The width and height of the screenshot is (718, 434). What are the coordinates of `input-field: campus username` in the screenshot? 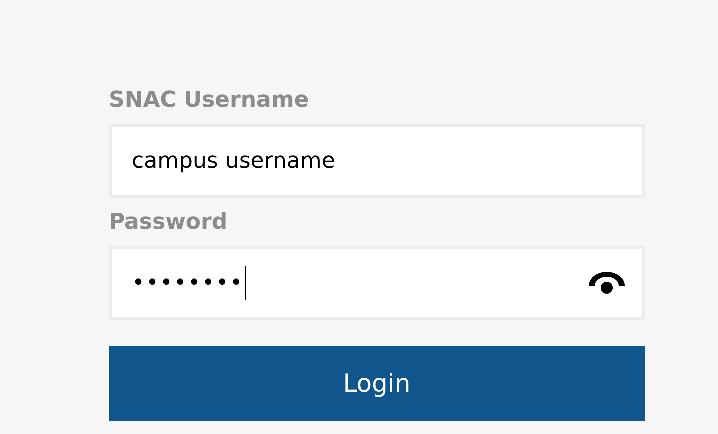 It's located at (377, 161).